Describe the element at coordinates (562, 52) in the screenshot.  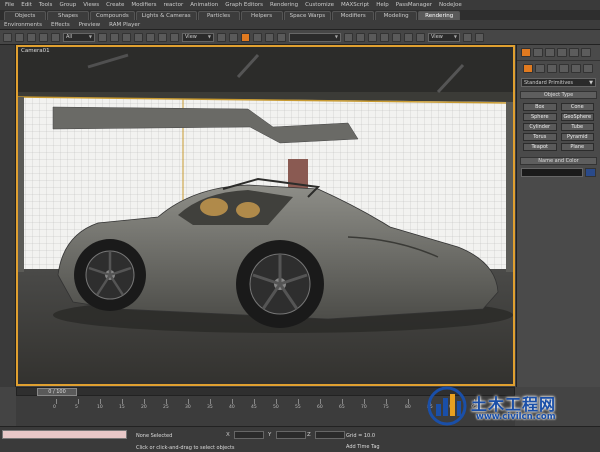
I see `motion-tab-icon` at that location.